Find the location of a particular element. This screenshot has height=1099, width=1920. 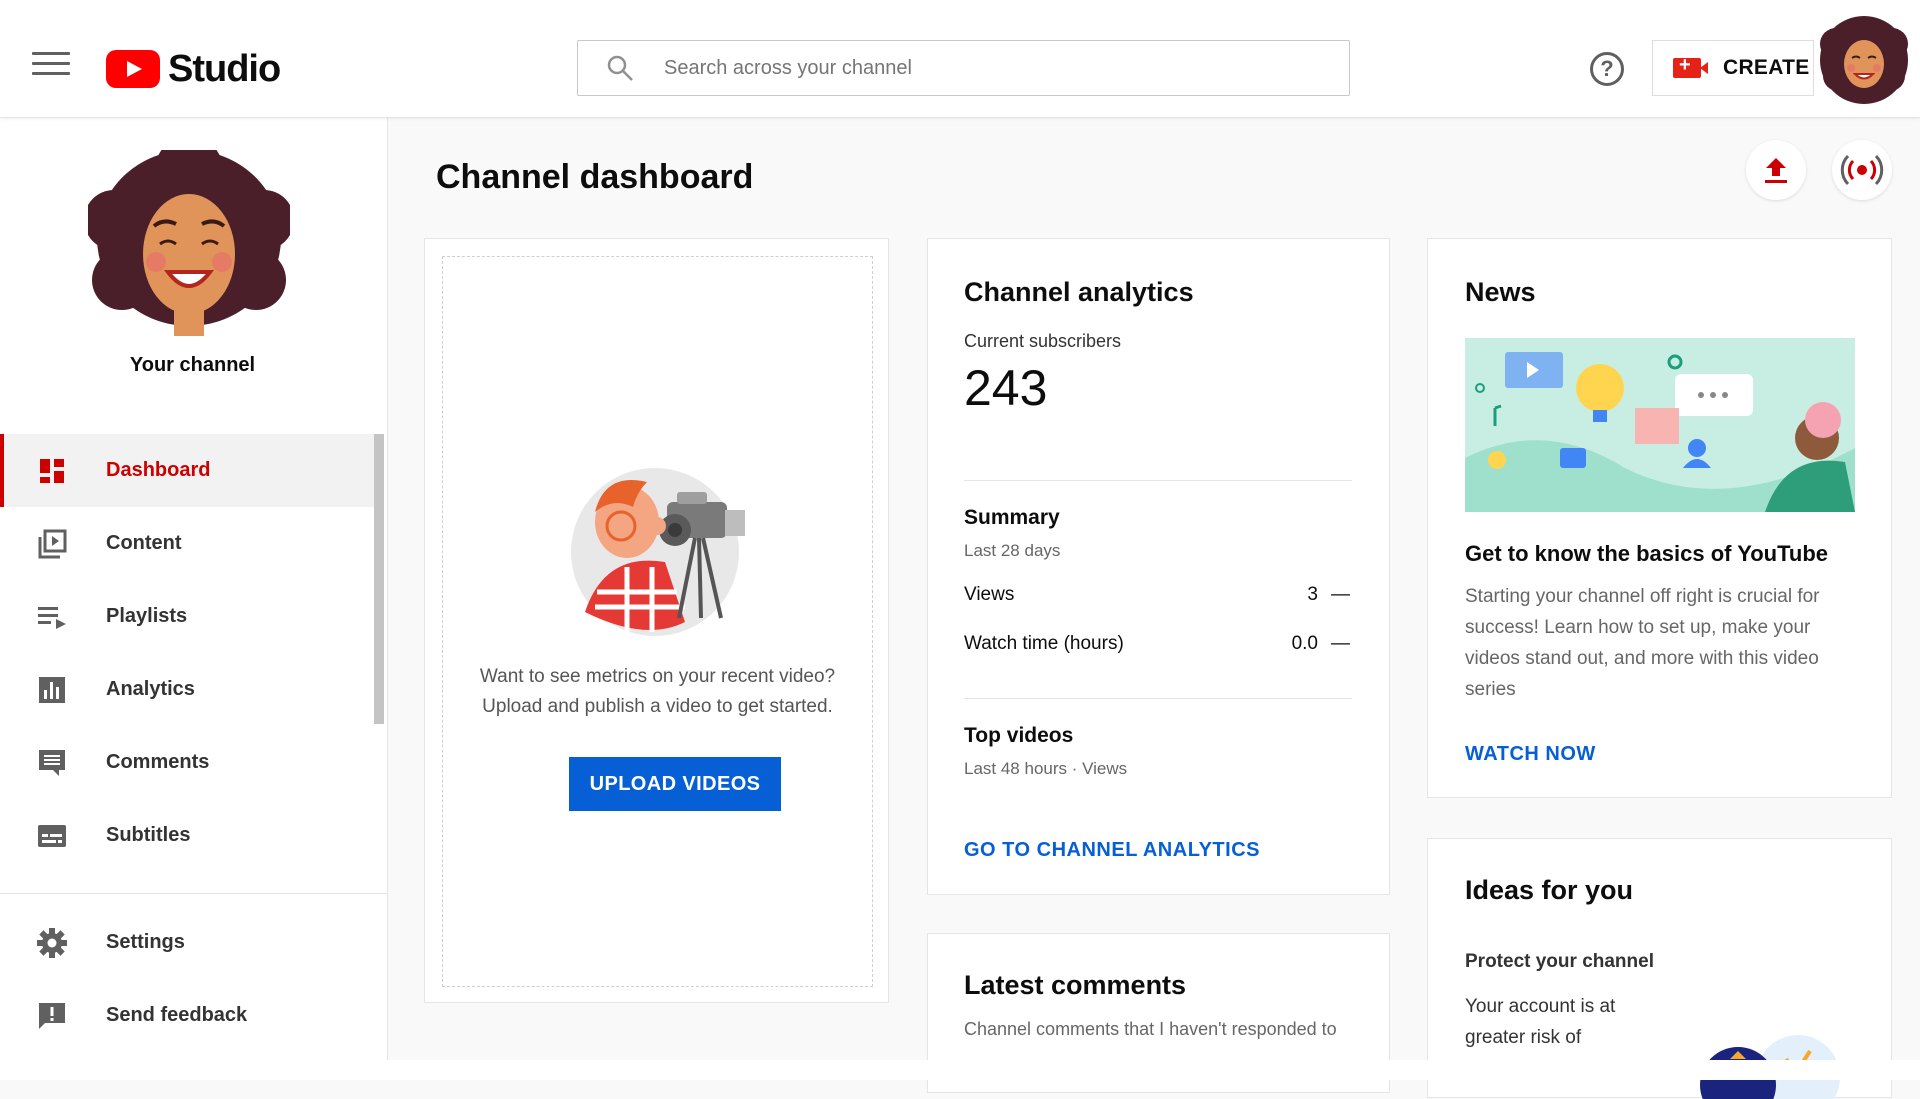

ideas-text: Your account is at greater risk of is located at coordinates (1540, 1022).